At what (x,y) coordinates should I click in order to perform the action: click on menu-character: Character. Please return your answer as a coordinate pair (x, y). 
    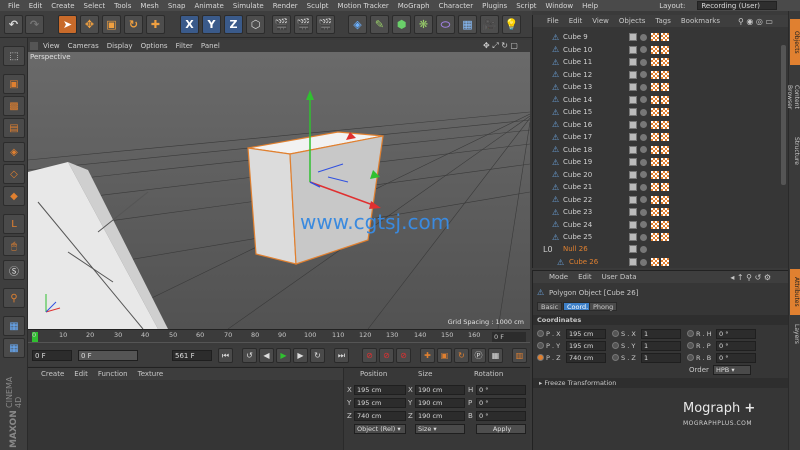
    Looking at the image, I should click on (456, 6).